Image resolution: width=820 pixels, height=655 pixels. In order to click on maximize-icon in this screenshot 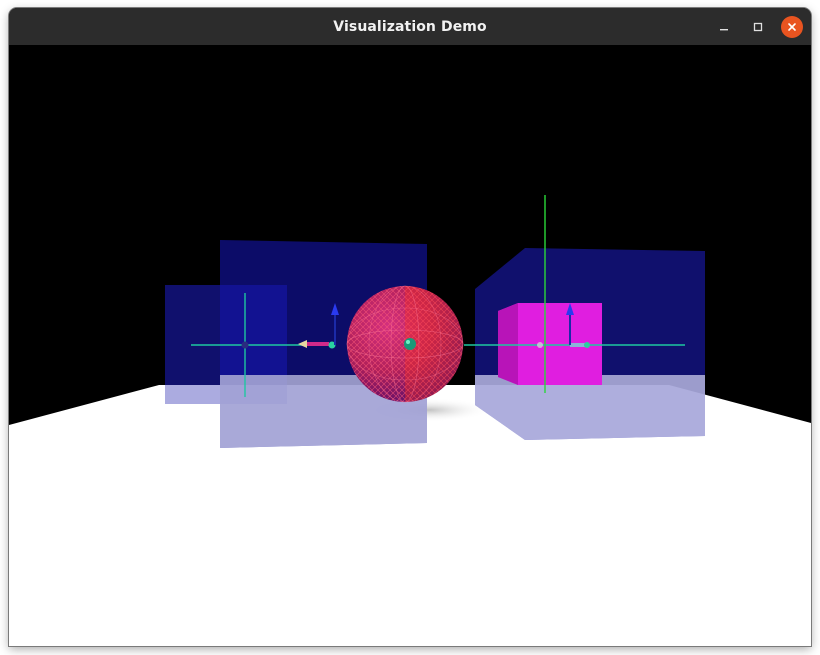, I will do `click(758, 27)`.